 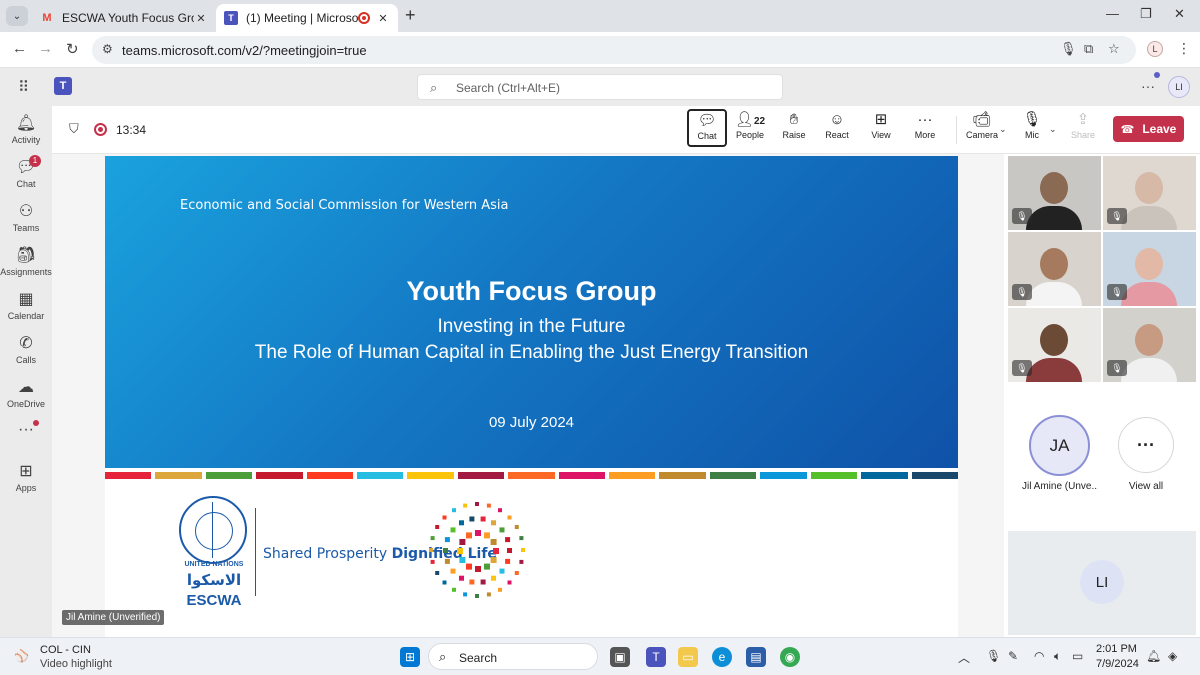 What do you see at coordinates (1068, 49) in the screenshot?
I see `microphone-icon: 🎙` at bounding box center [1068, 49].